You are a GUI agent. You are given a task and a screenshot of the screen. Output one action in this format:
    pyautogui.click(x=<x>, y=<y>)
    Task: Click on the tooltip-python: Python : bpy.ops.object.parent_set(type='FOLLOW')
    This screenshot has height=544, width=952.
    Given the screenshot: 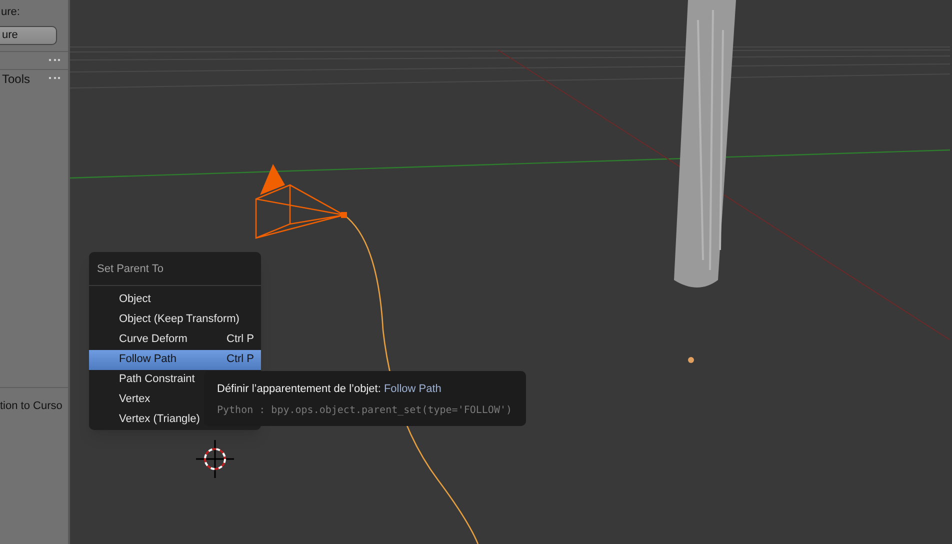 What is the action you would take?
    pyautogui.click(x=365, y=411)
    